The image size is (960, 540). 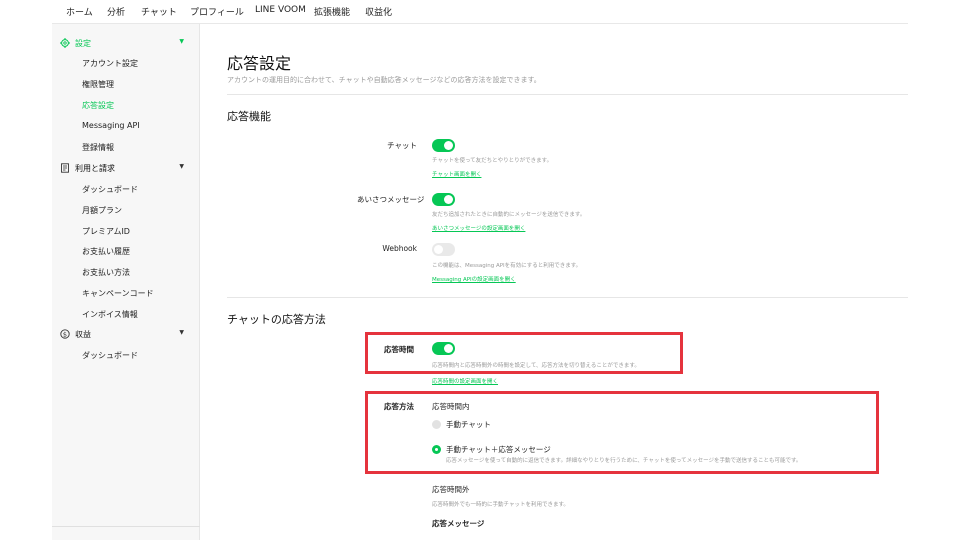 What do you see at coordinates (110, 314) in the screenshot?
I see `sidebar-item-invoice-info: インボイス情報` at bounding box center [110, 314].